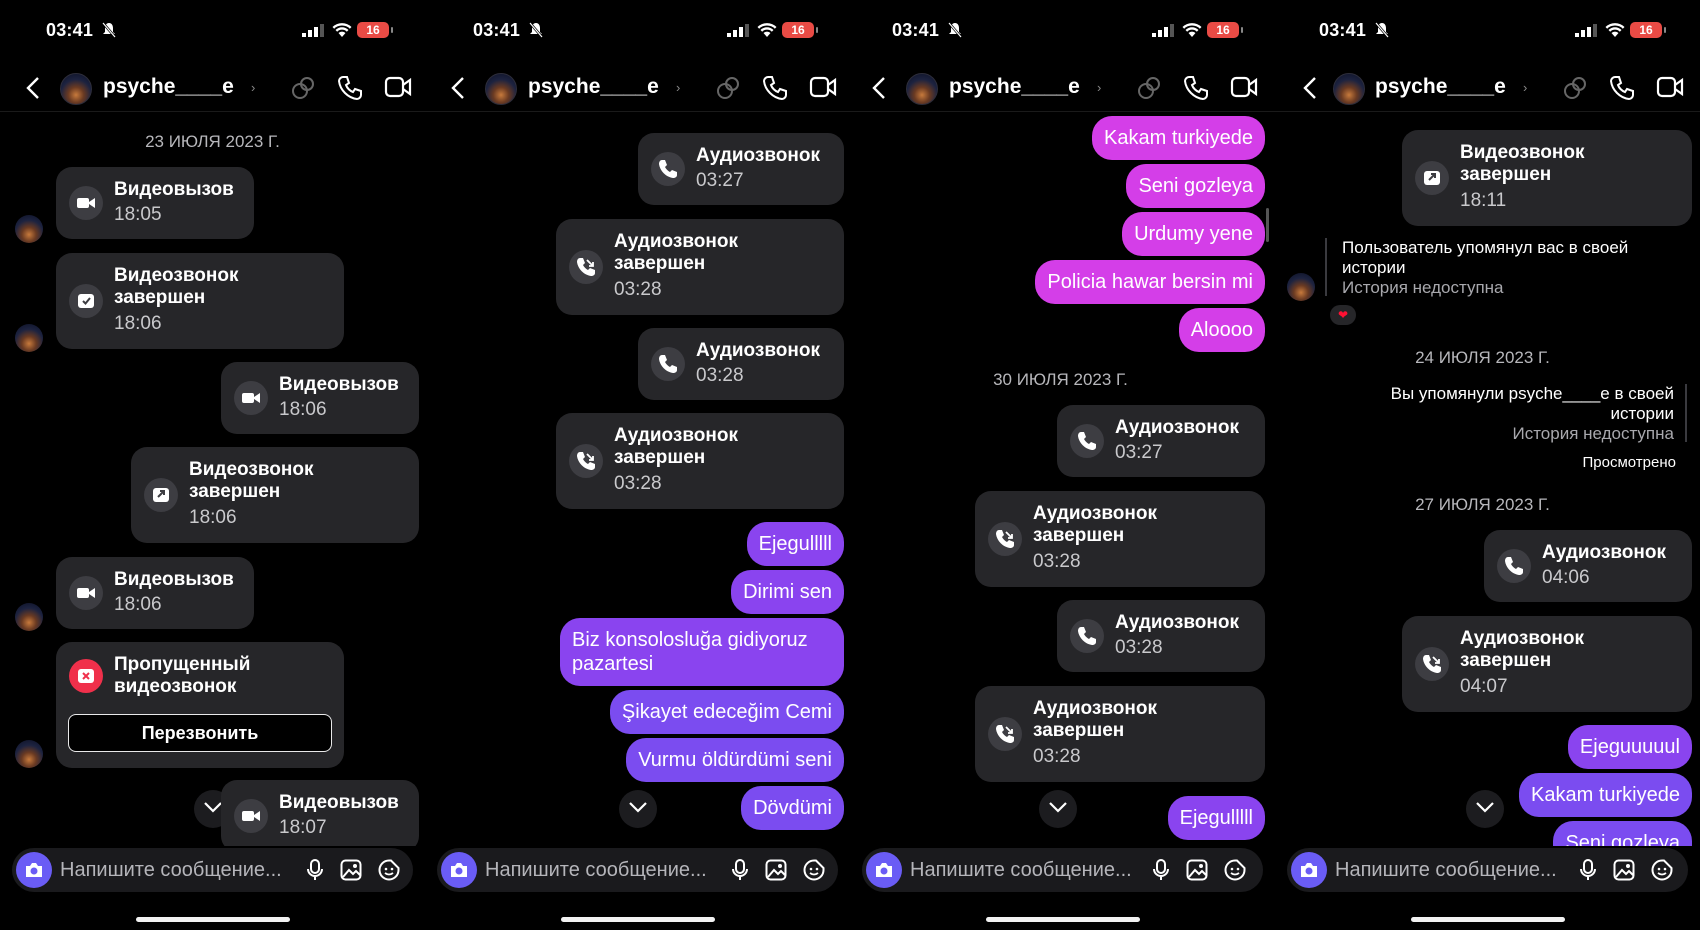 This screenshot has height=930, width=1700. Describe the element at coordinates (726, 712) in the screenshot. I see `sent-message: Şikayet edeceğim Cemi` at that location.